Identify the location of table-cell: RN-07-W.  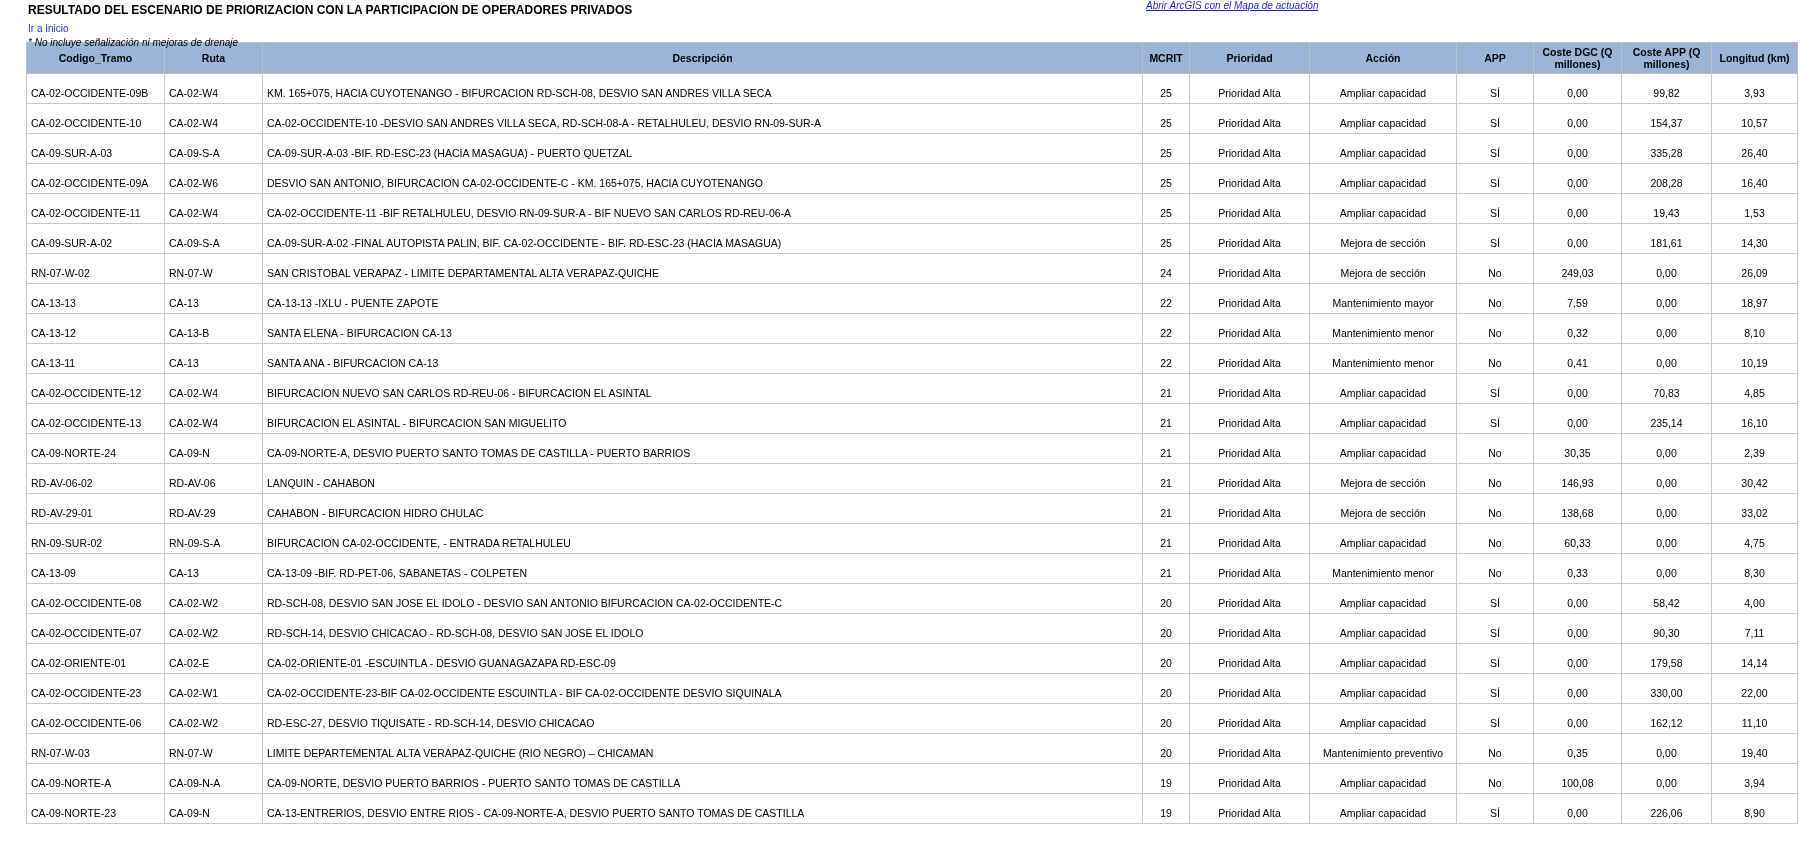
(213, 268).